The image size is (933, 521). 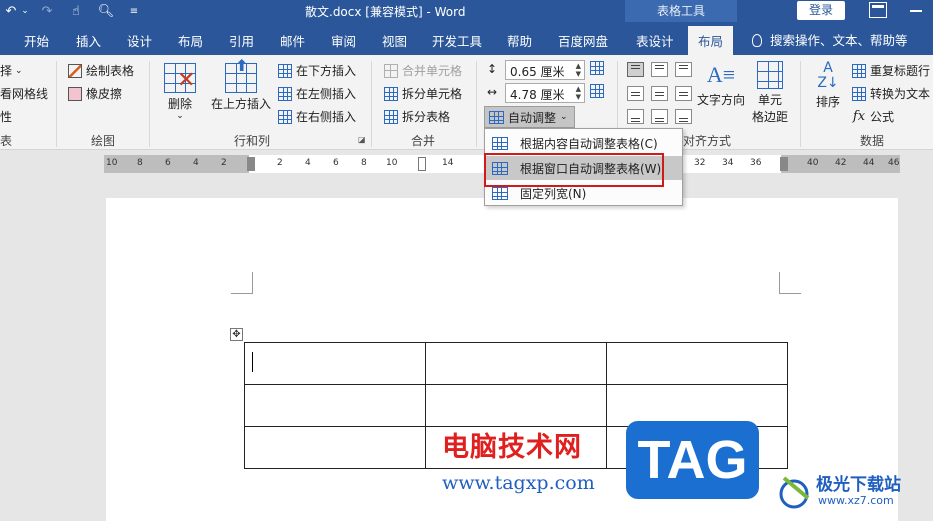 What do you see at coordinates (599, 91) in the screenshot?
I see `distribute-columns-button` at bounding box center [599, 91].